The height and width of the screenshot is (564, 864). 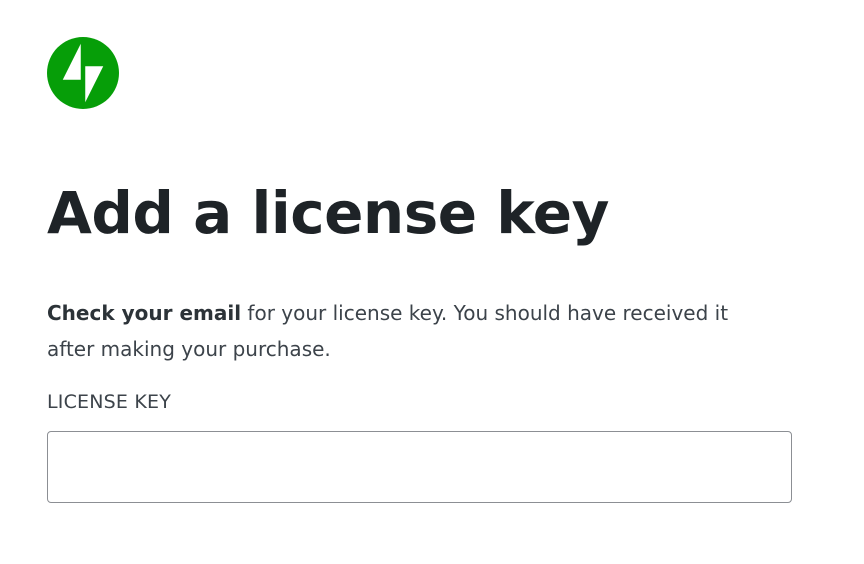 I want to click on license-key-label: LICENSE KEY, so click(x=109, y=402).